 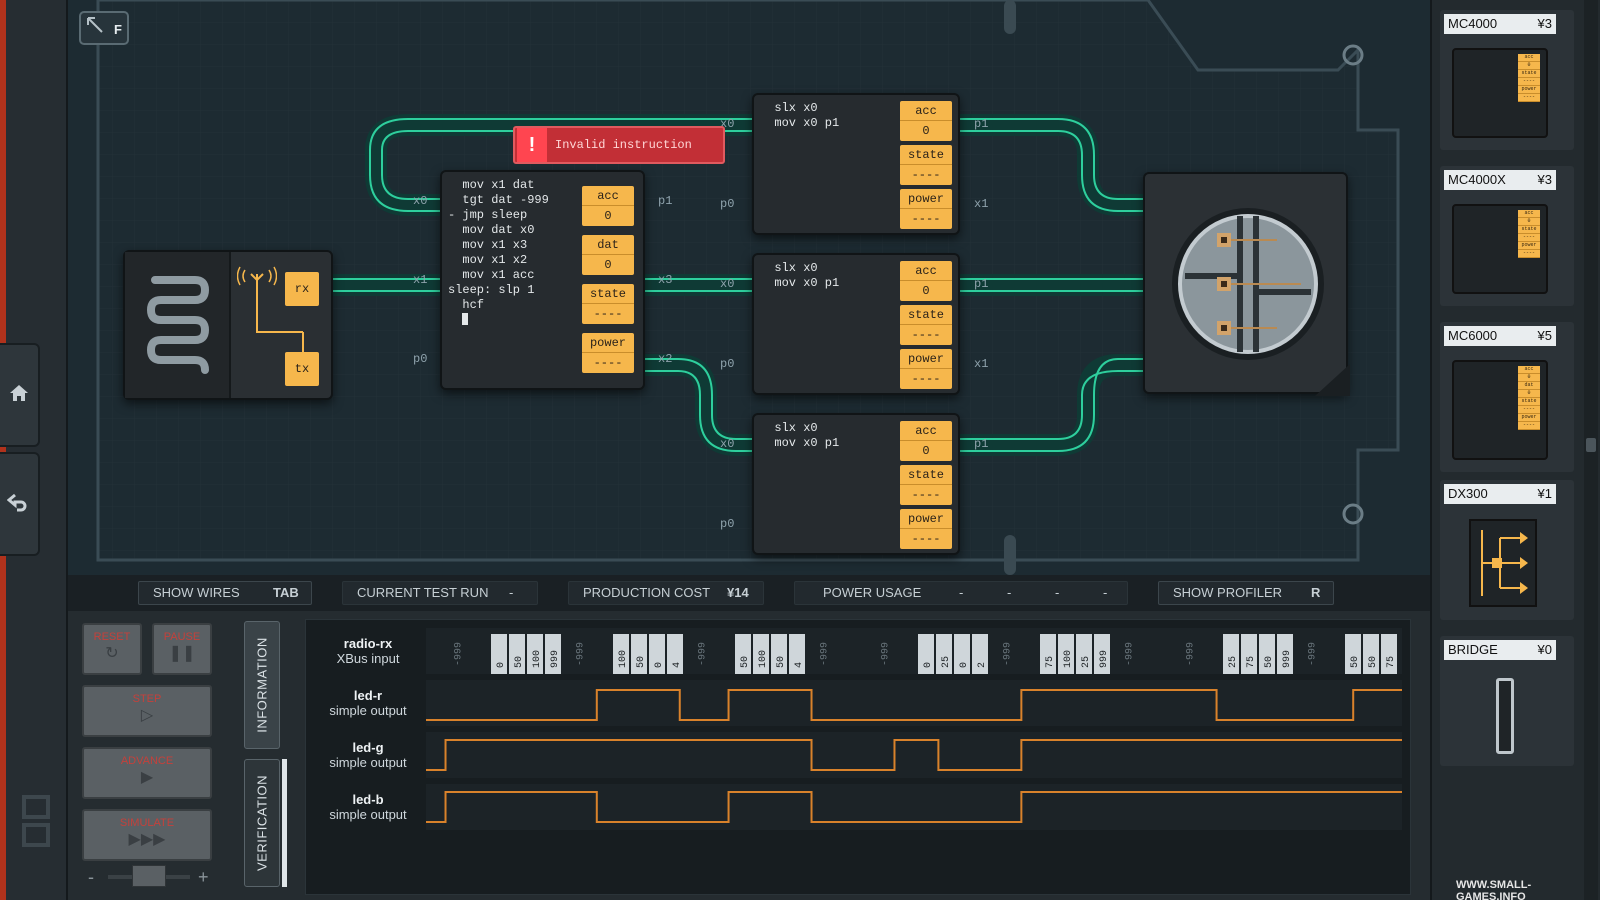 What do you see at coordinates (1507, 80) in the screenshot?
I see `part-mc4000: MC4000 ¥3 acc 0 state ---- power ----` at bounding box center [1507, 80].